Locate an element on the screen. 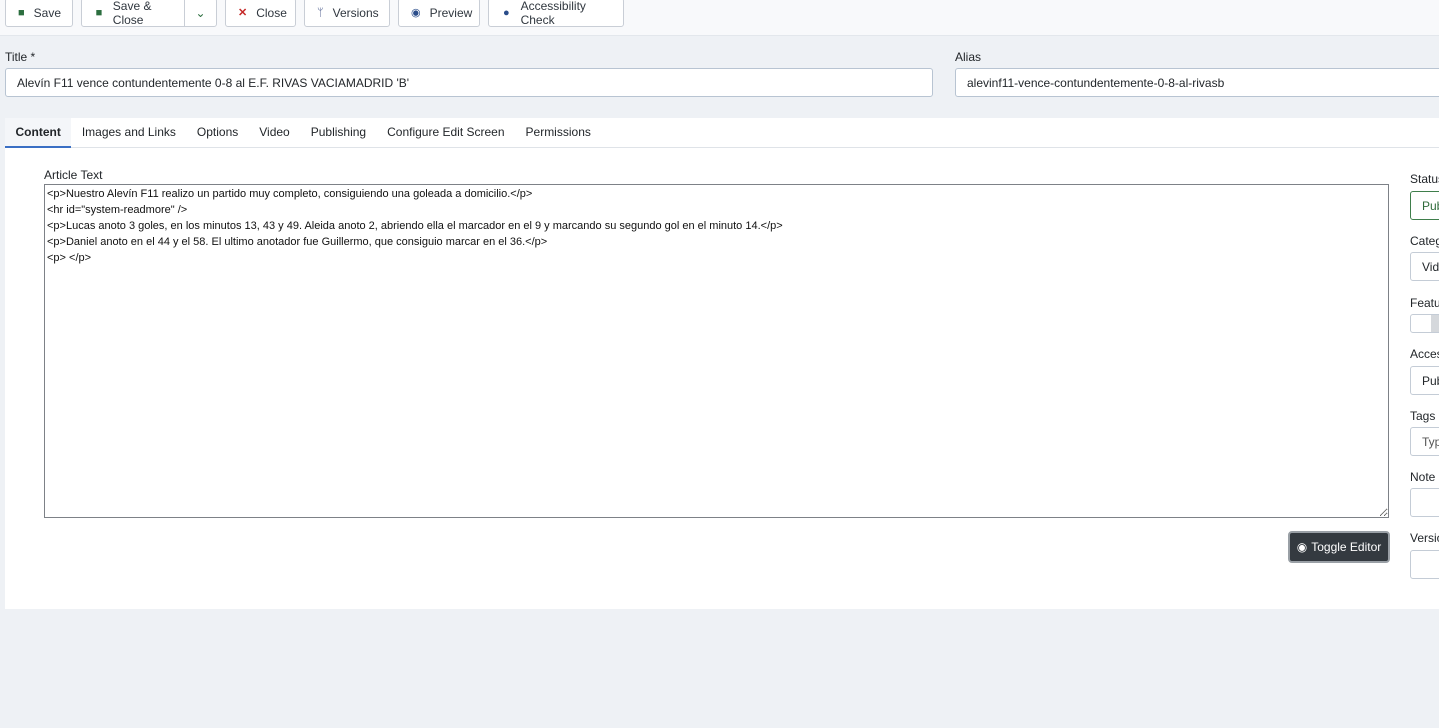 The height and width of the screenshot is (728, 1439). featured-toggle is located at coordinates (1424, 323).